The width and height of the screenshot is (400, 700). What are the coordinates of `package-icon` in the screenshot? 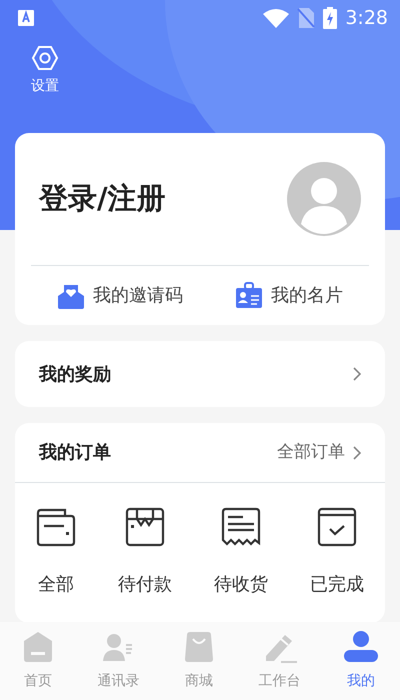 It's located at (145, 527).